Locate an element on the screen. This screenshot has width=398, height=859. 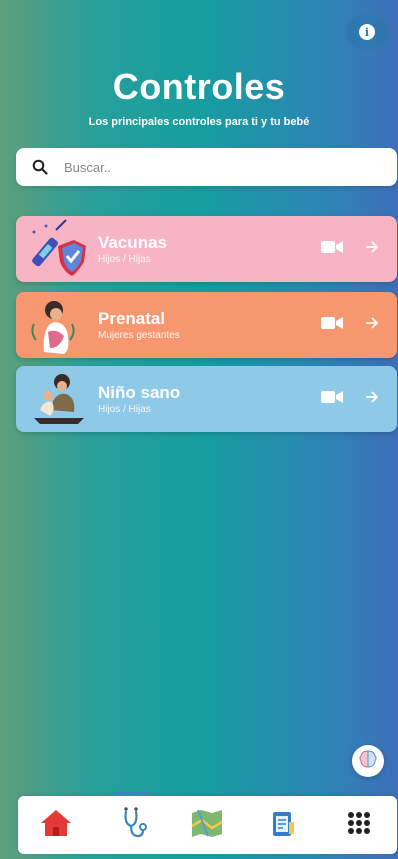
apps-grid-icon is located at coordinates (359, 825).